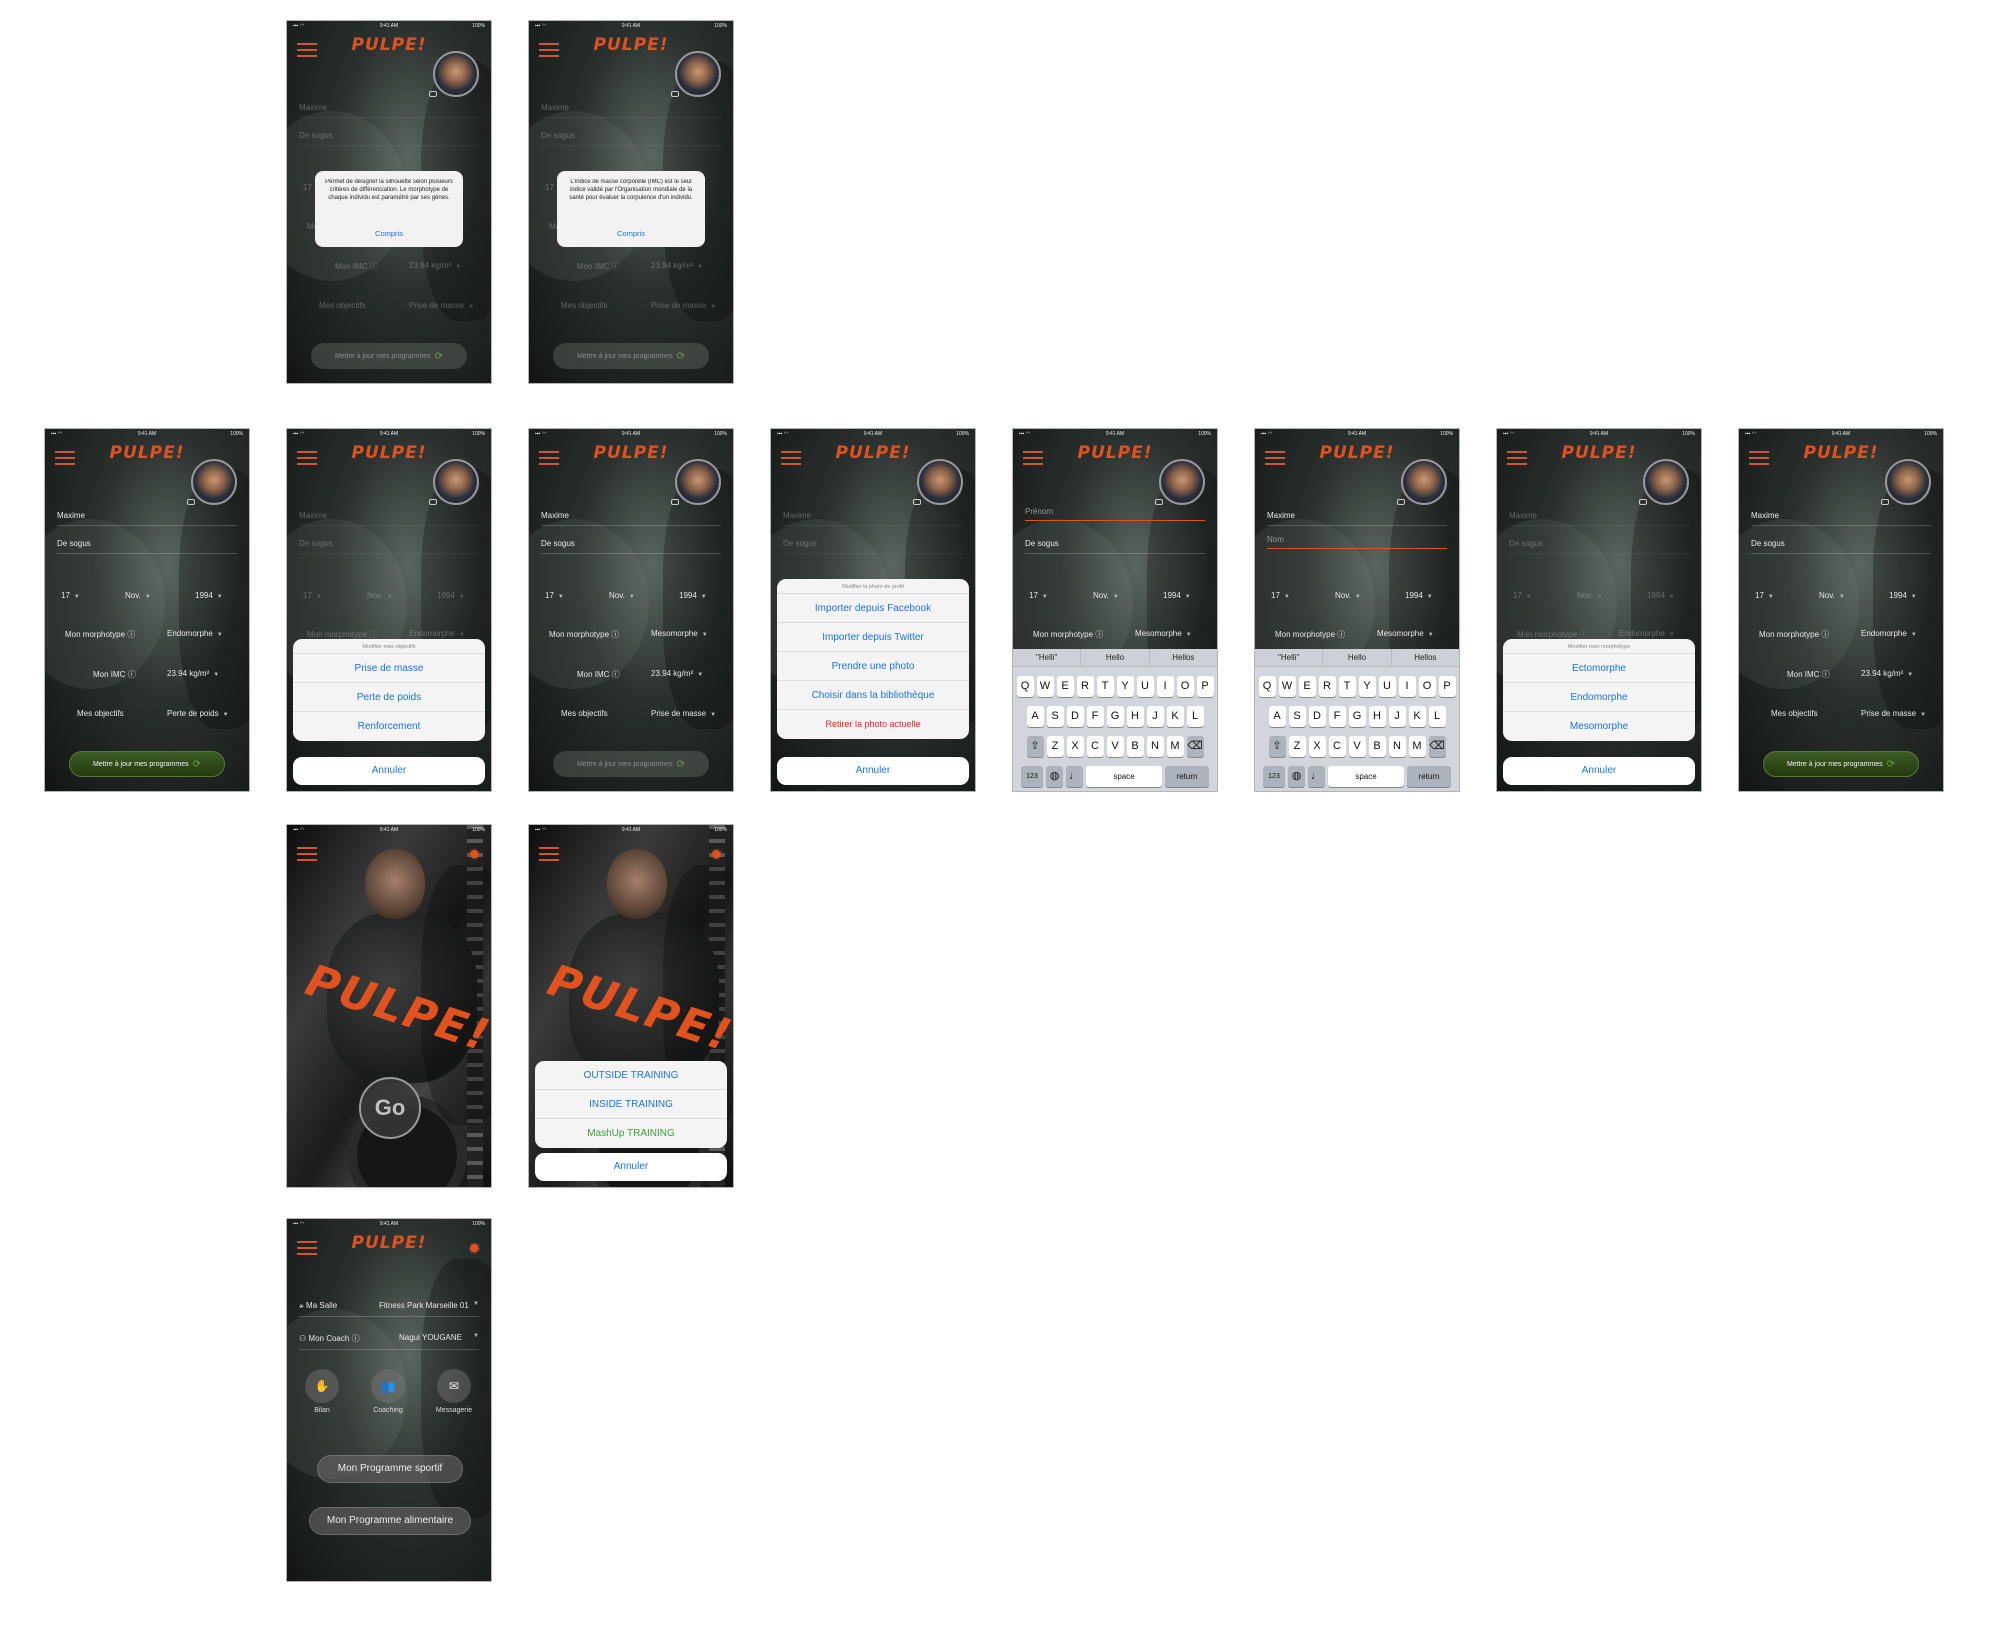 The width and height of the screenshot is (1994, 1644). What do you see at coordinates (1357, 542) in the screenshot?
I see `last-name-field: Nom` at bounding box center [1357, 542].